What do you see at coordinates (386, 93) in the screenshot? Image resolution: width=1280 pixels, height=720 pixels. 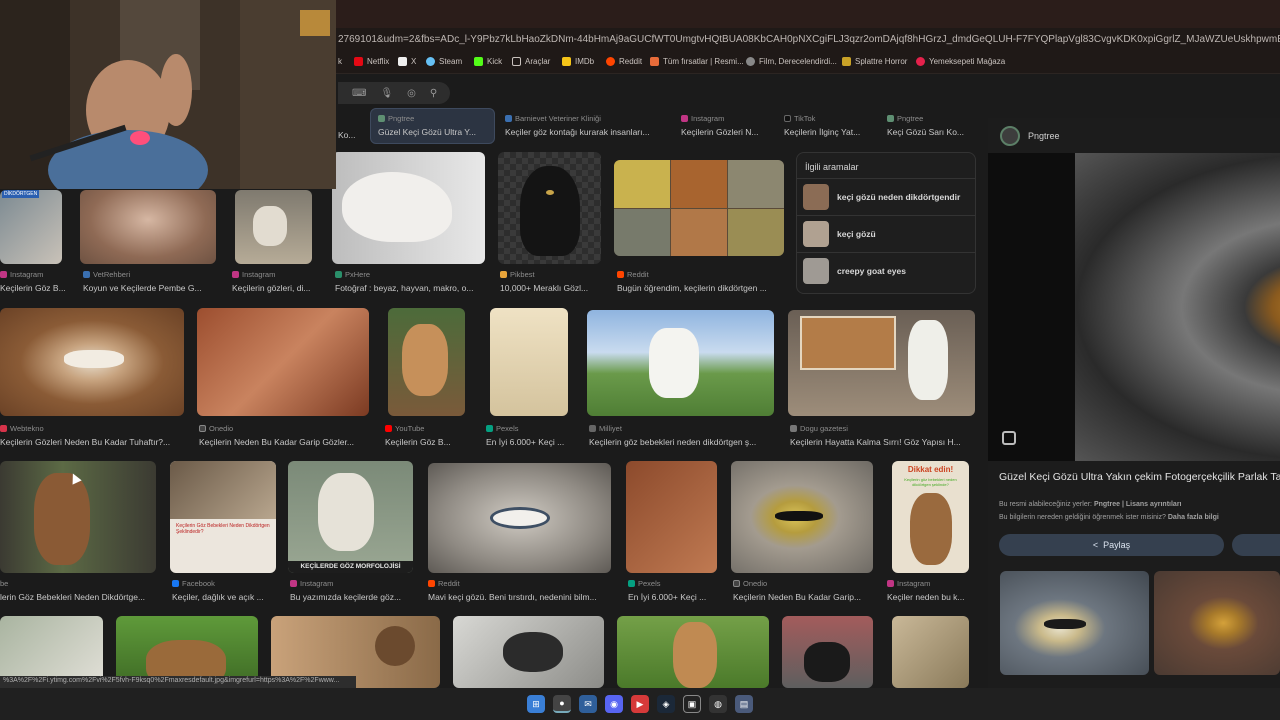 I see `mic-icon: 🎙` at bounding box center [386, 93].